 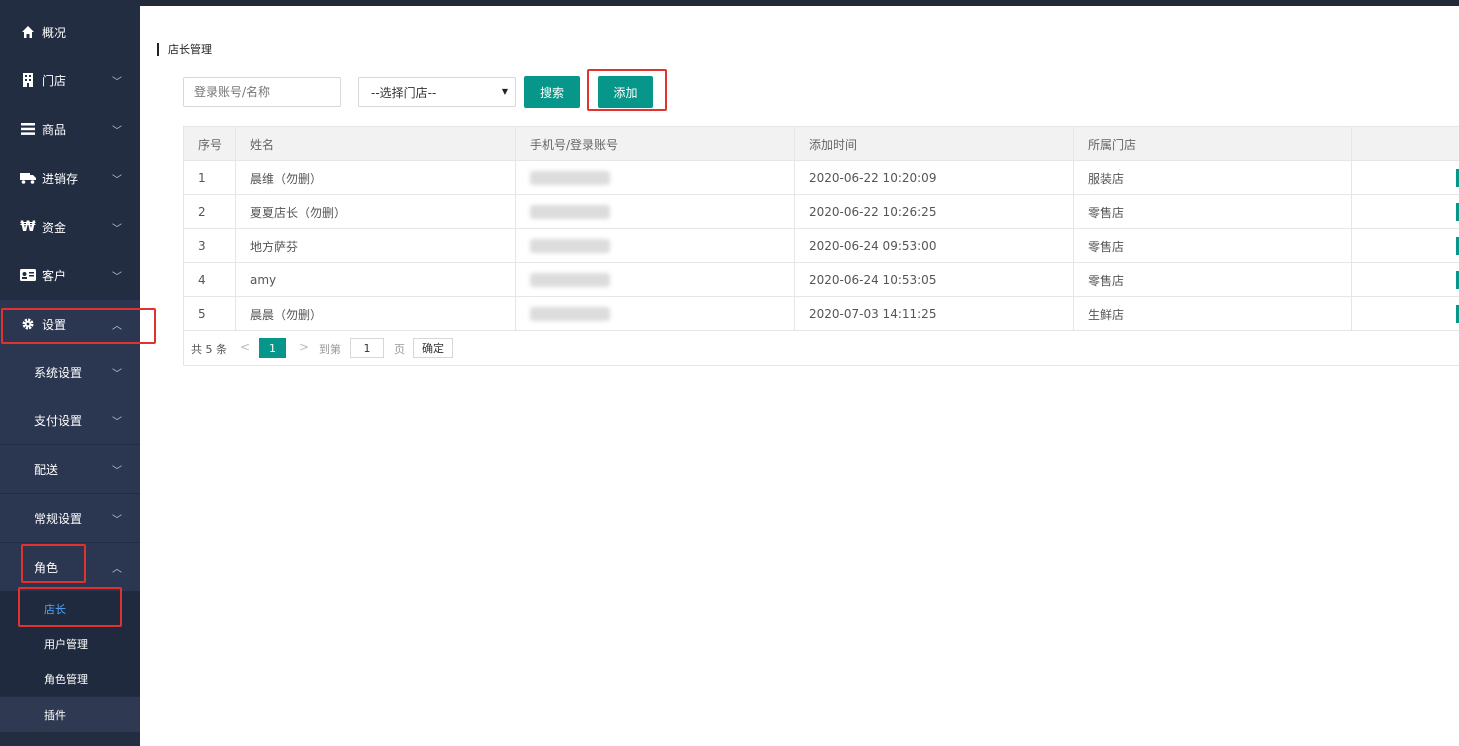 What do you see at coordinates (1213, 314) in the screenshot?
I see `cell-store: 生鲜店` at bounding box center [1213, 314].